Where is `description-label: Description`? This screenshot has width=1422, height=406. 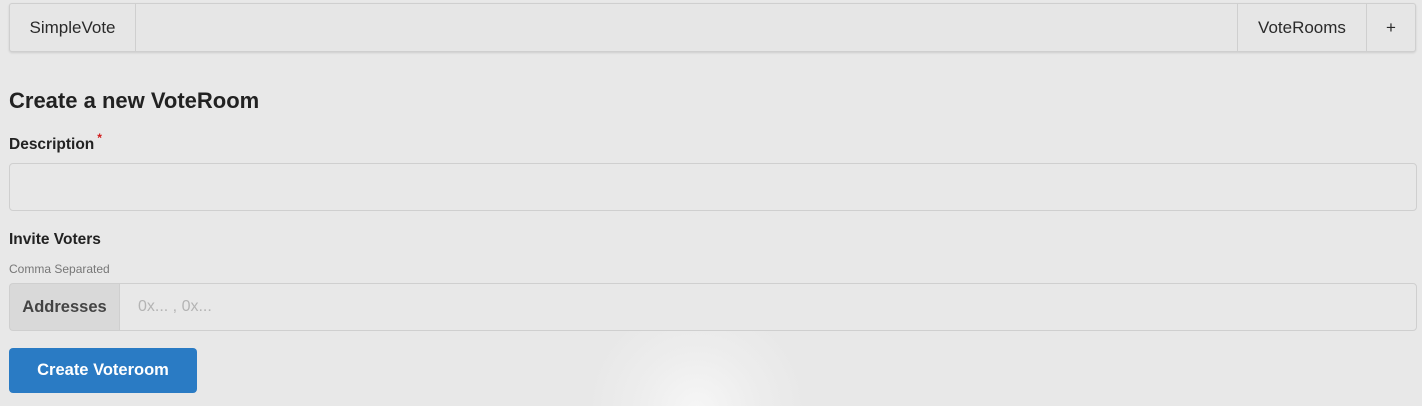 description-label: Description is located at coordinates (52, 144).